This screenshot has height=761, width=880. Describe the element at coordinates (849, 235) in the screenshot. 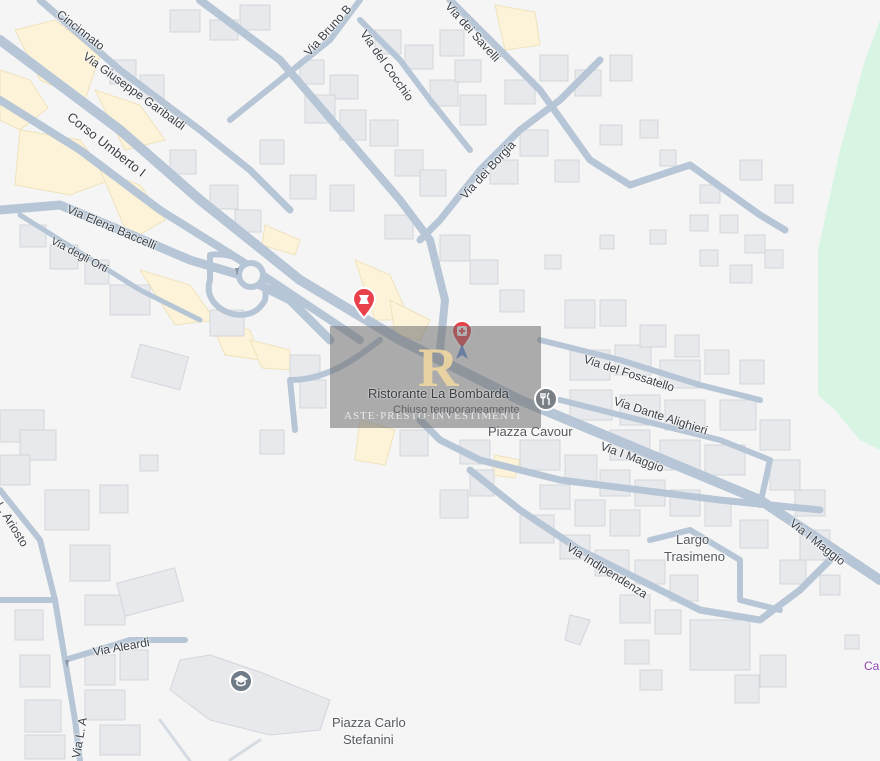

I see `park-area` at that location.